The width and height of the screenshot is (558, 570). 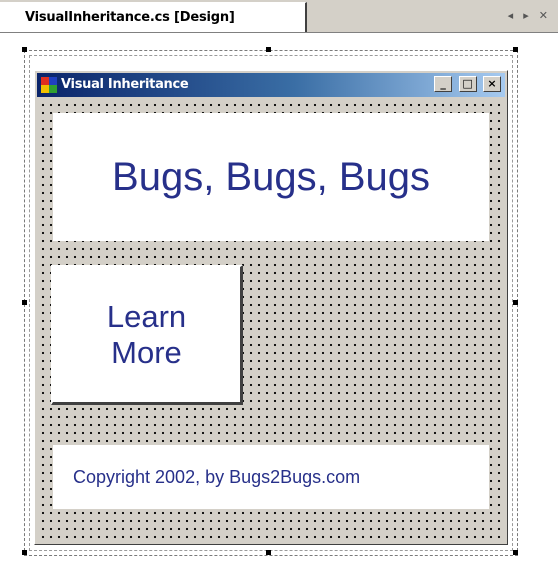 What do you see at coordinates (49, 85) in the screenshot?
I see `form-app-icon` at bounding box center [49, 85].